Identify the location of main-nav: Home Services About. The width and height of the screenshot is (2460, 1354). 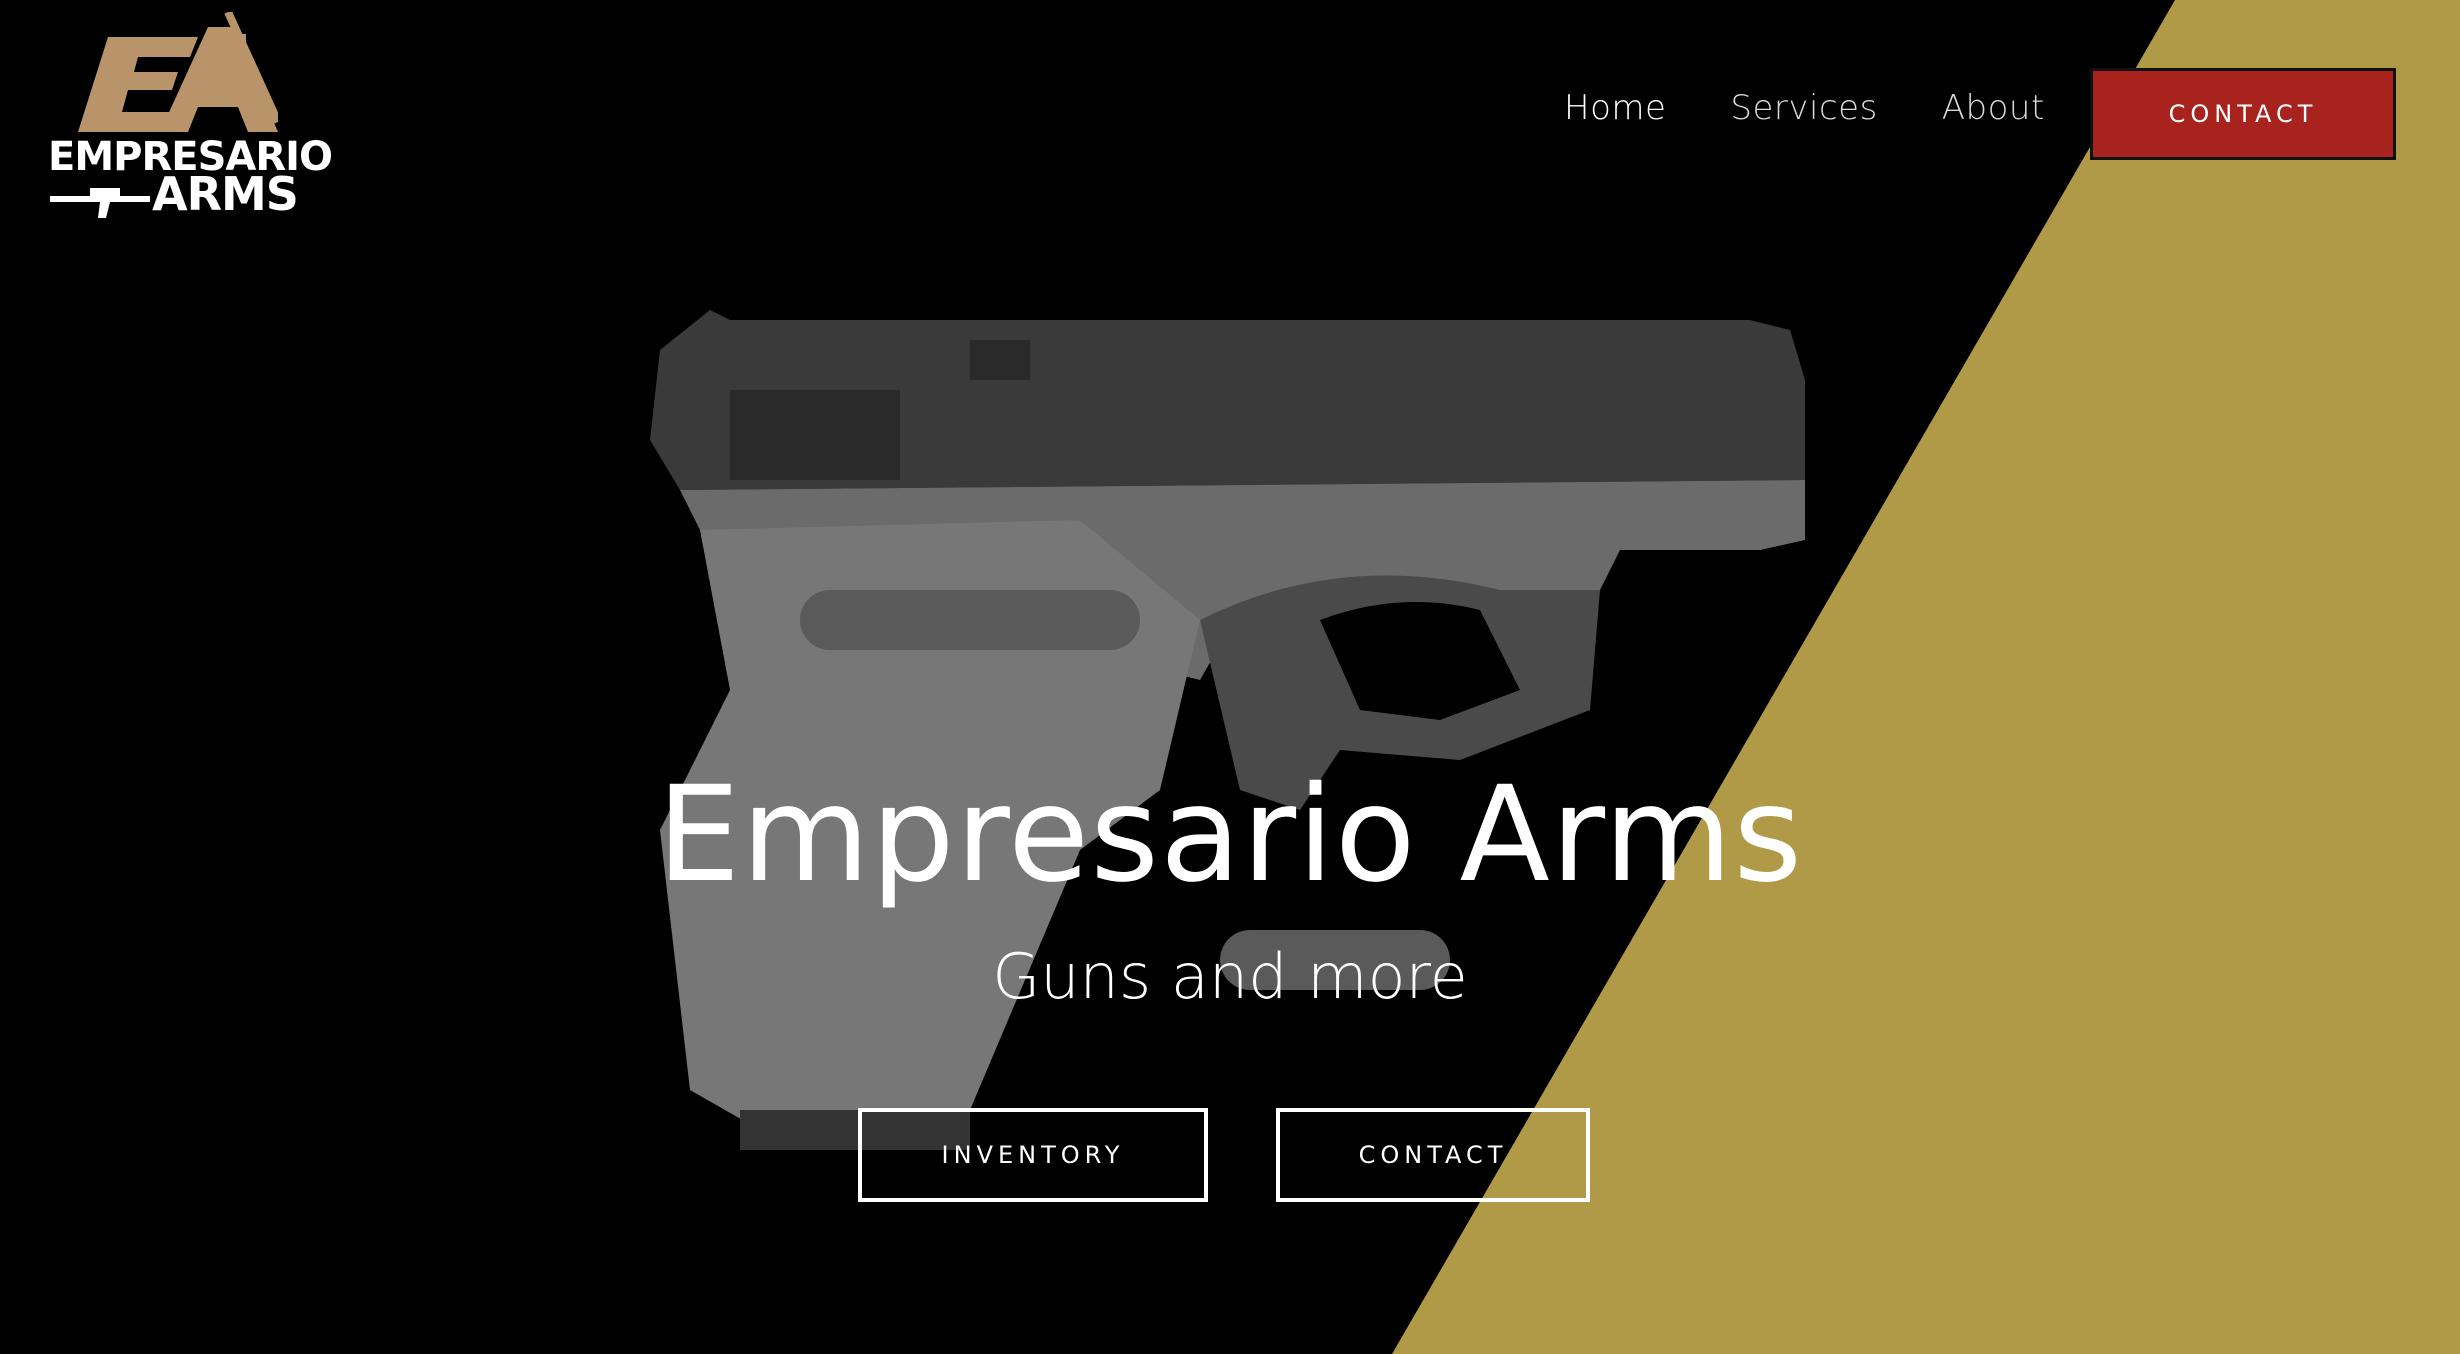
(1804, 108).